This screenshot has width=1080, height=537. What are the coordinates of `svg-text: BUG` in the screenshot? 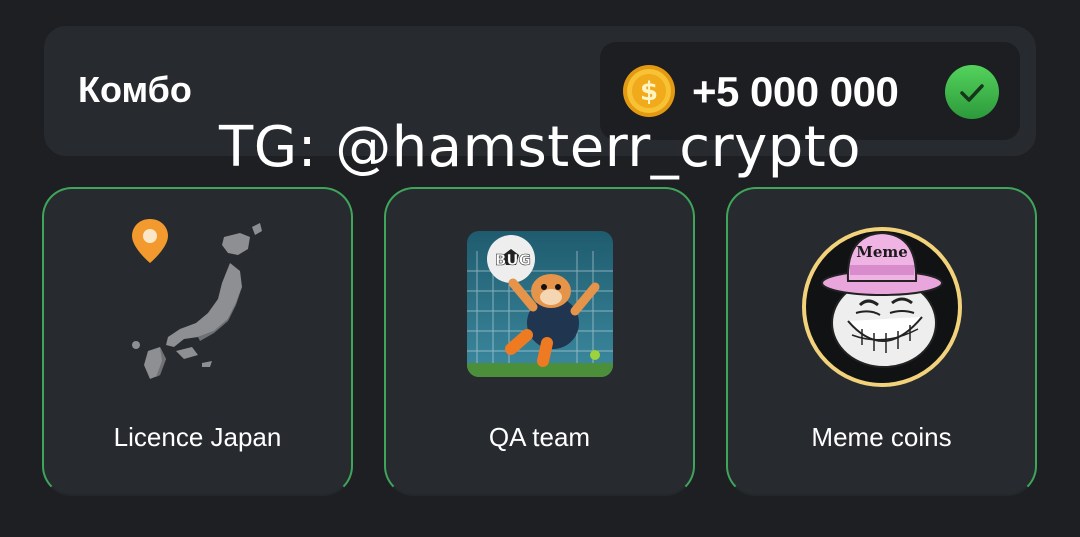 It's located at (513, 260).